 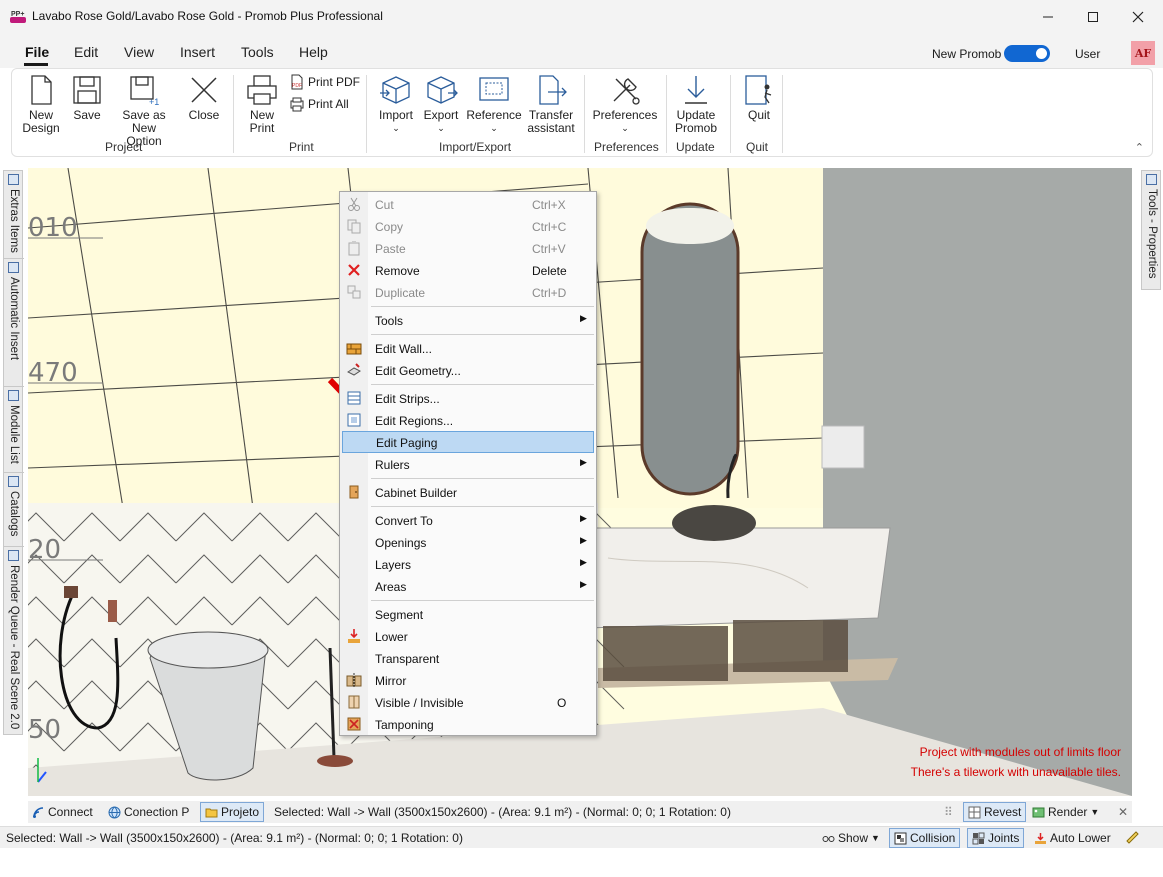 I want to click on connect-button: Connect, so click(x=62, y=812).